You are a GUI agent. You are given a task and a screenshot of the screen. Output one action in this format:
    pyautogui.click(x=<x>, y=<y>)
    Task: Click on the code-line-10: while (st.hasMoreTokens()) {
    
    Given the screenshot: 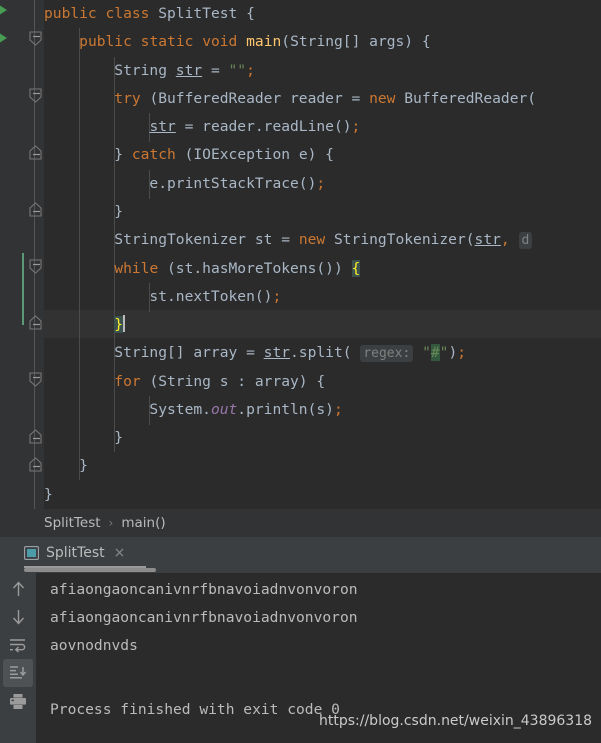 What is the action you would take?
    pyautogui.click(x=322, y=269)
    